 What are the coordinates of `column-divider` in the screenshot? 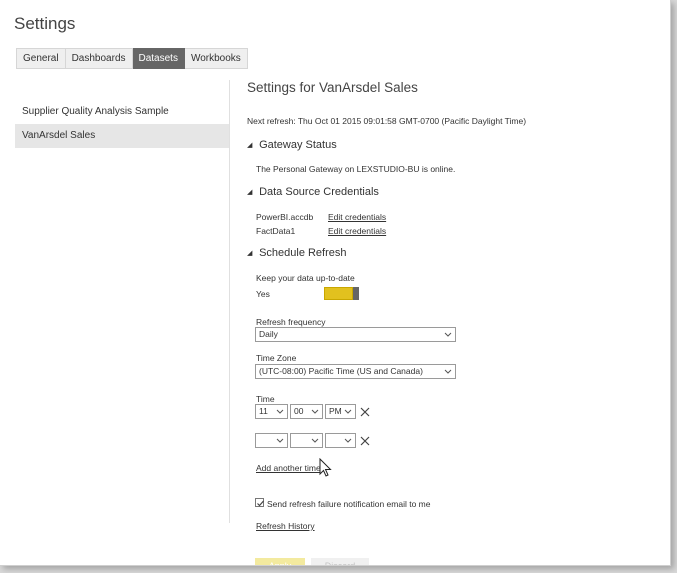 It's located at (229, 301).